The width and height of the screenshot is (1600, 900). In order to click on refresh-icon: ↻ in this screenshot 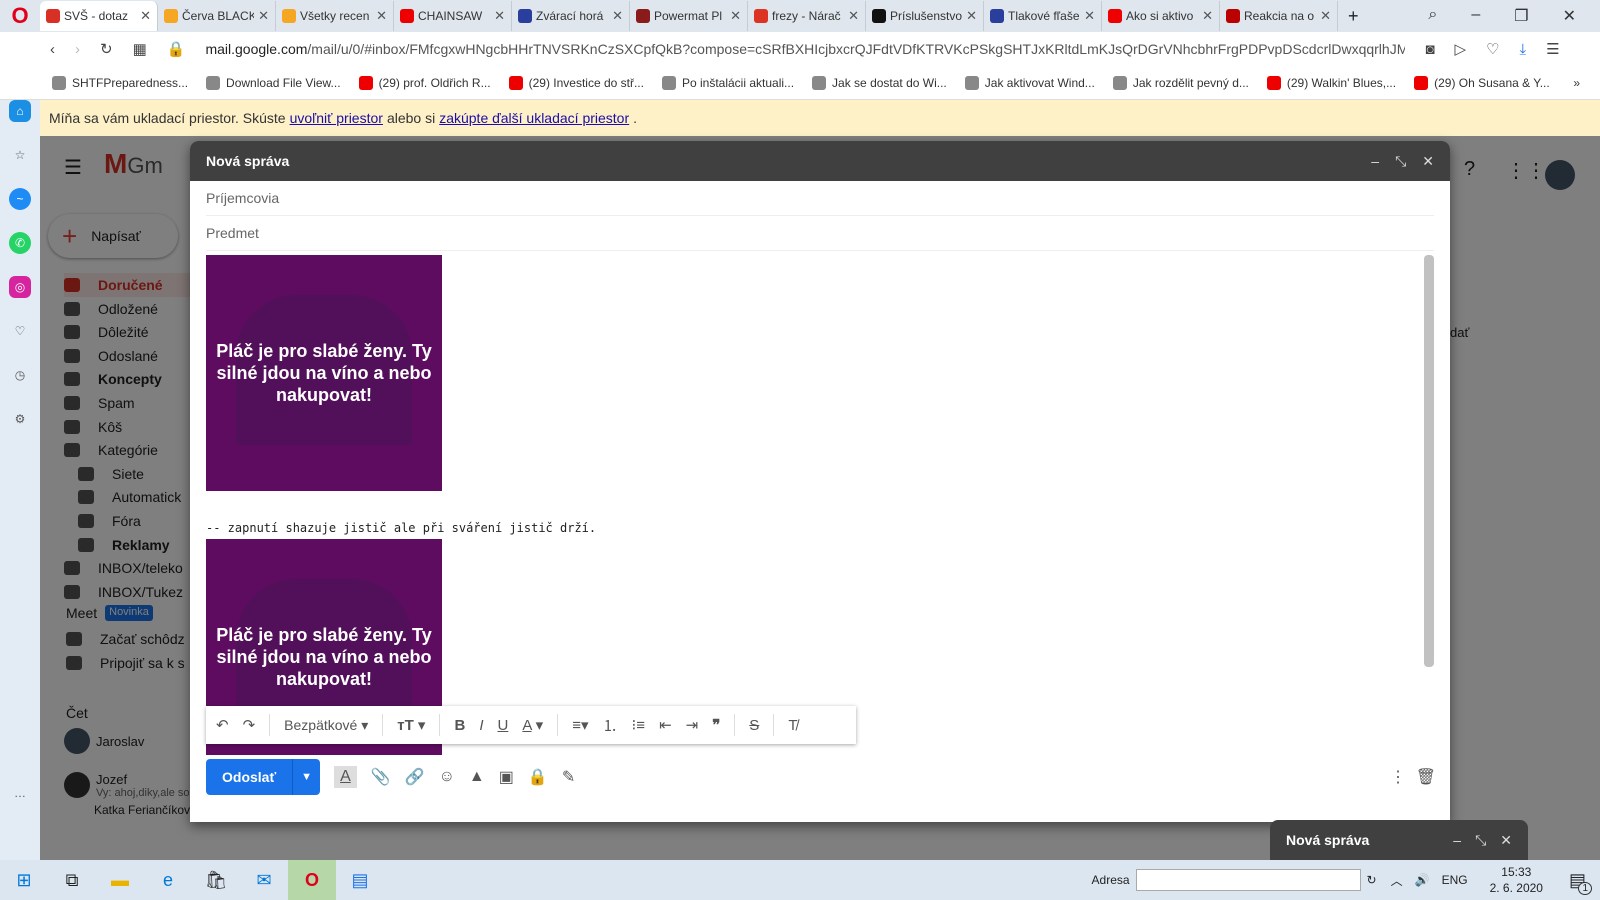, I will do `click(1372, 880)`.